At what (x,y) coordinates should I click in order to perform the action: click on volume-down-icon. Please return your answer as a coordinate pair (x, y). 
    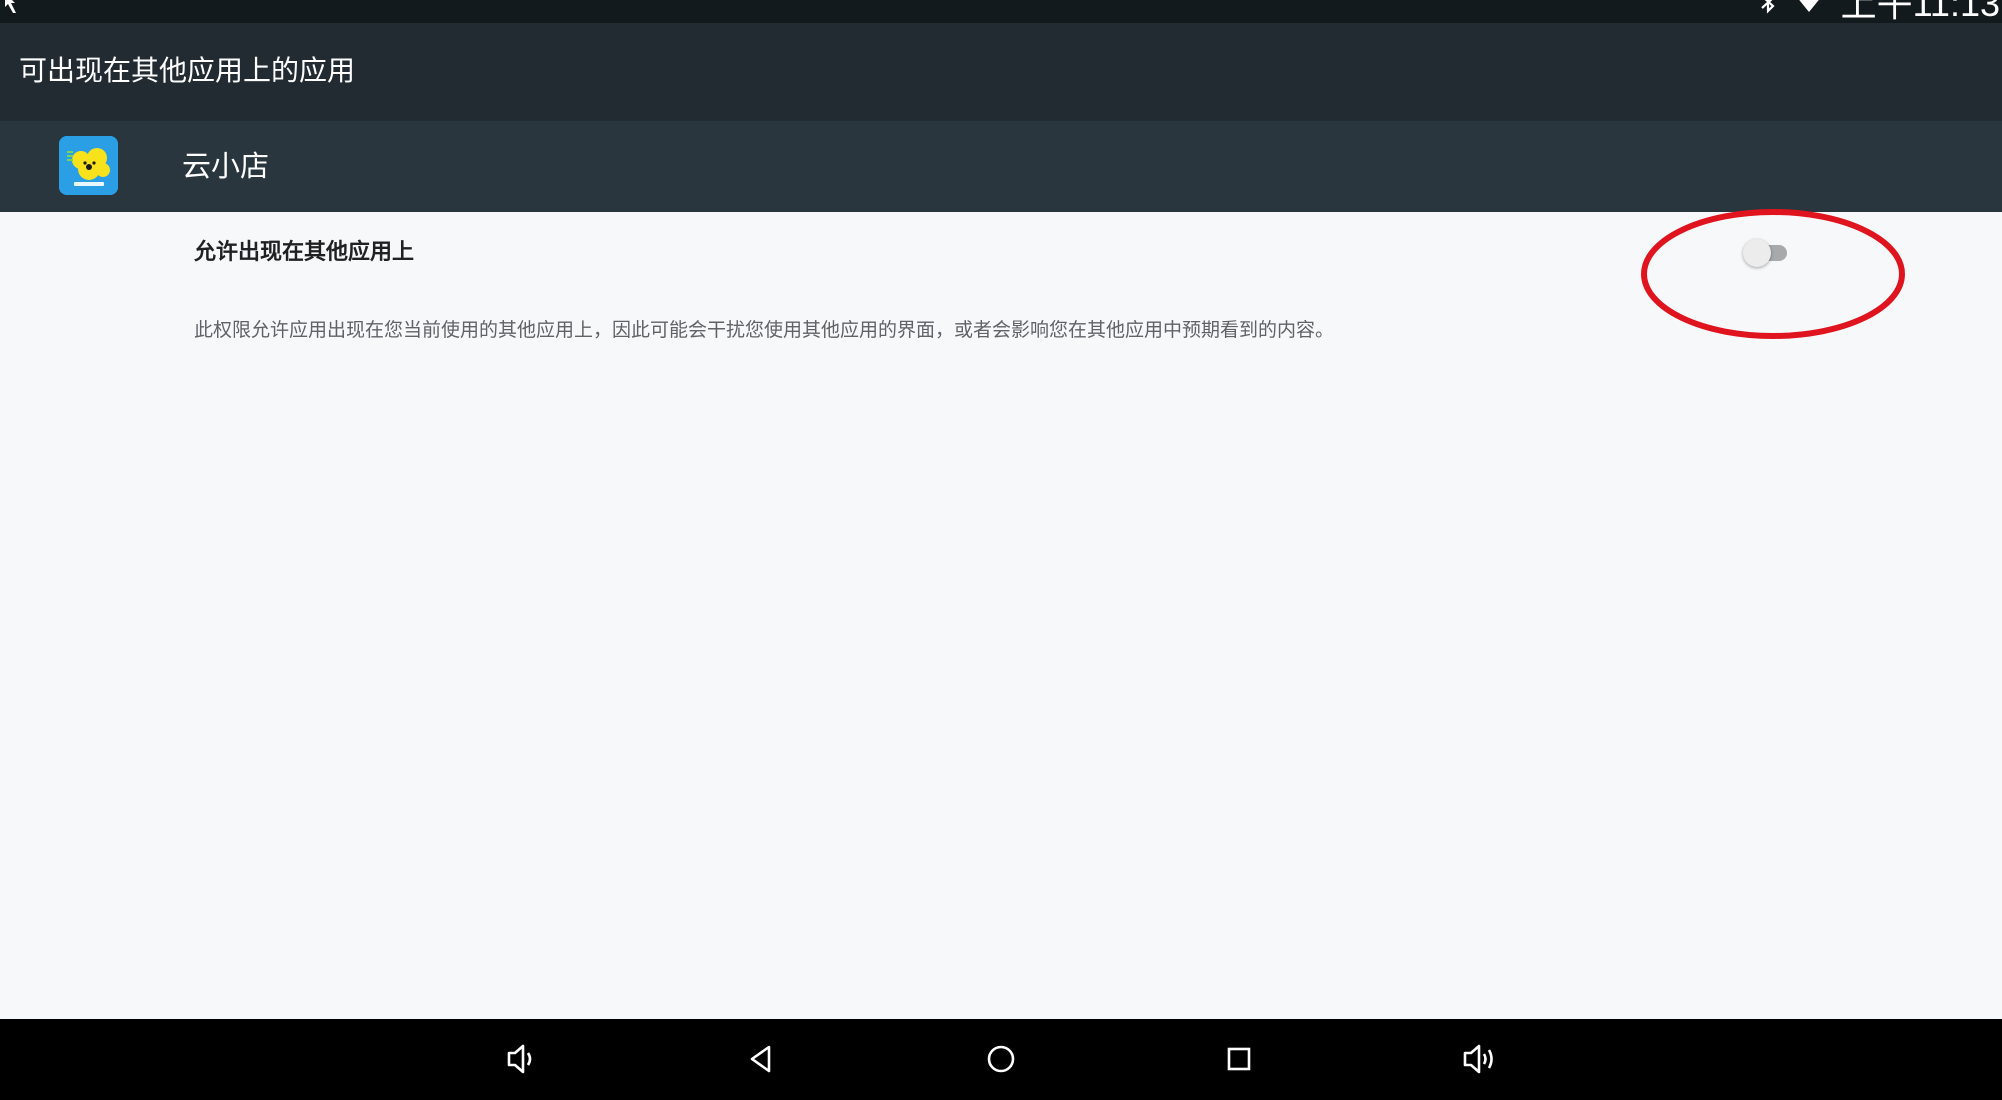
    Looking at the image, I should click on (522, 1059).